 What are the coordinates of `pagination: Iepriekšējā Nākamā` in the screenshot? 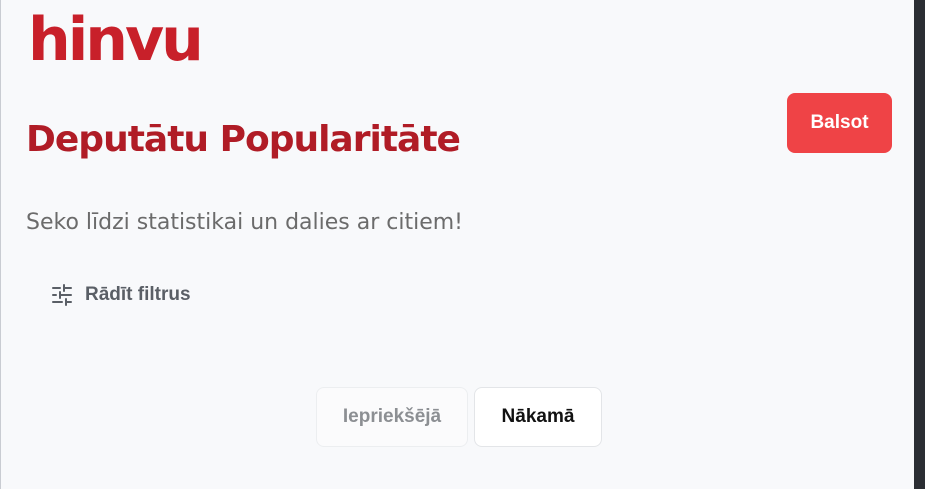 It's located at (459, 417).